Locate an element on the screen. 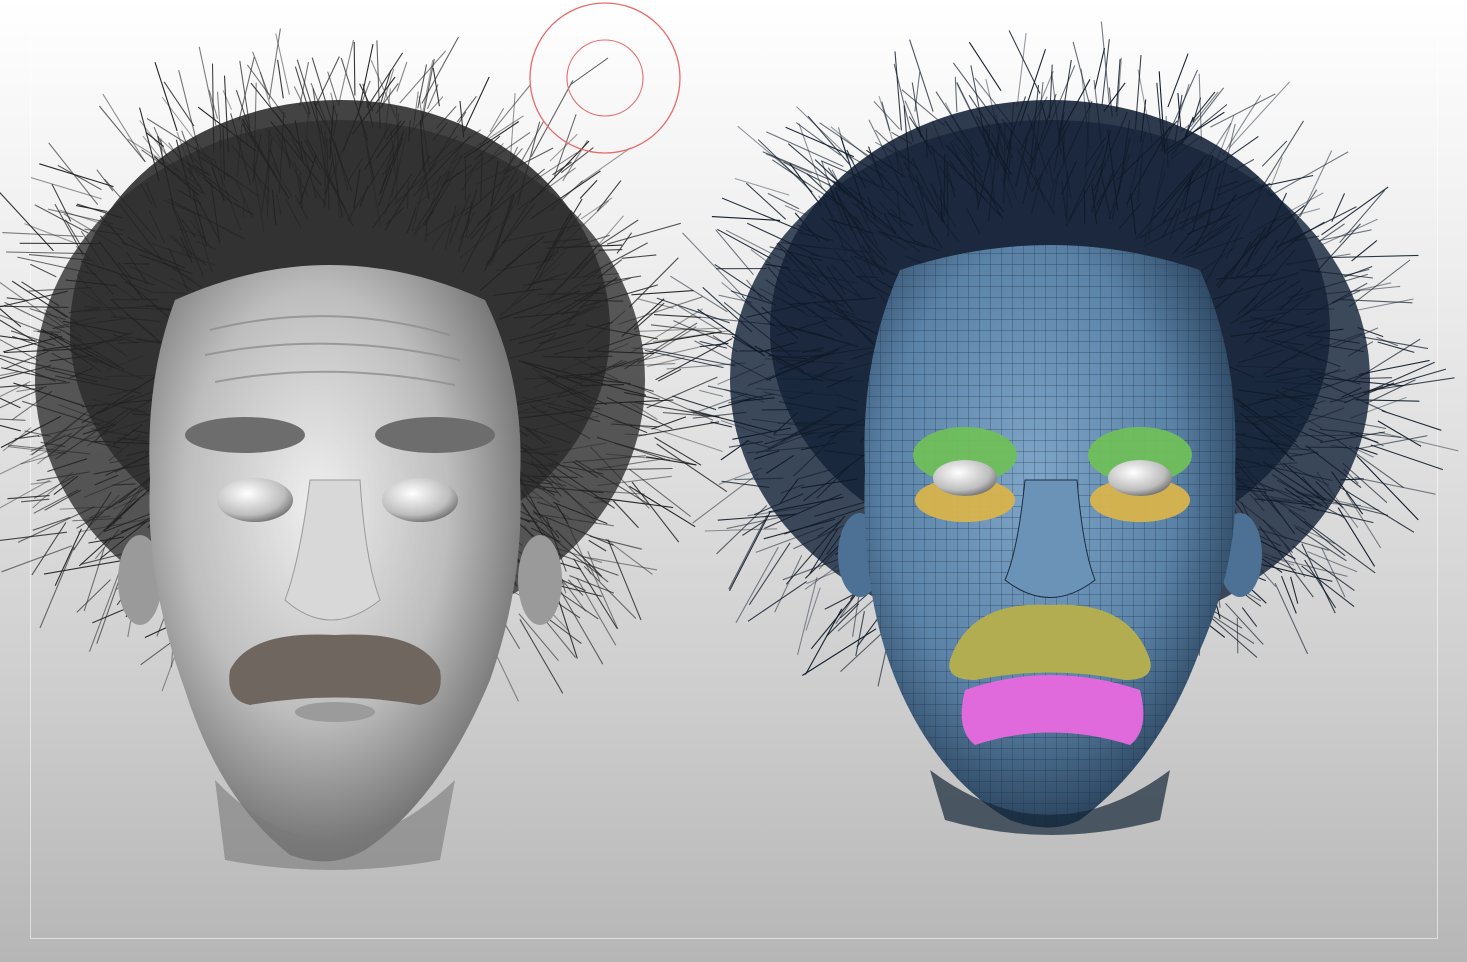 This screenshot has width=1467, height=962. left-head-eyebrow-left is located at coordinates (245, 435).